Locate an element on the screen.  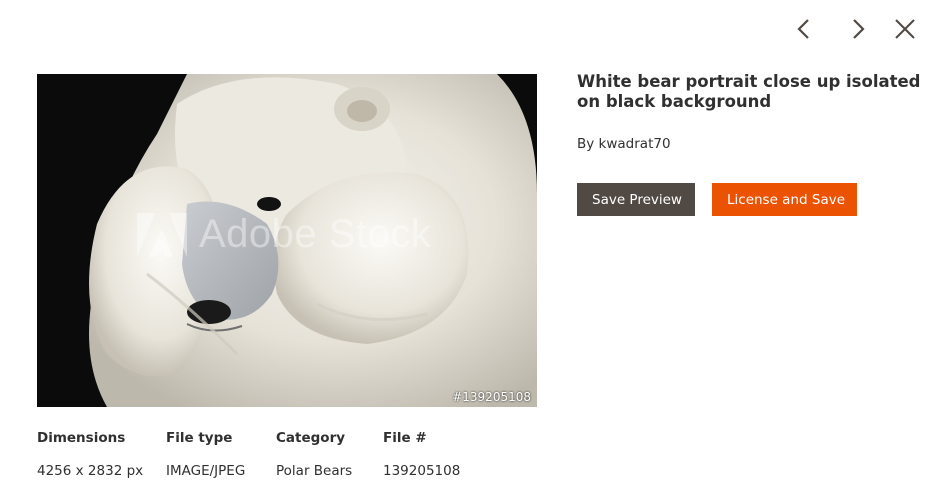
meta-value: 4256 x 2832 px is located at coordinates (90, 471).